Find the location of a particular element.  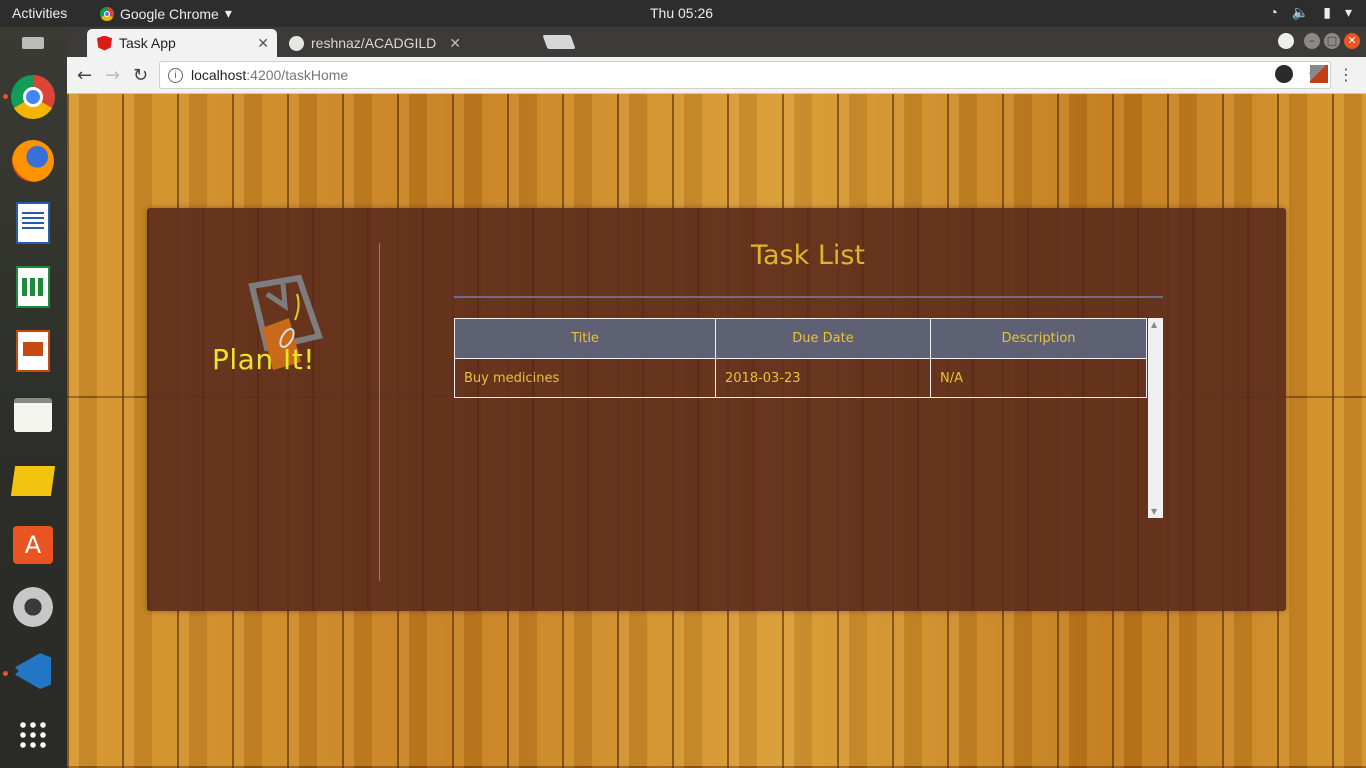

menu-kebab-icon: ⋮ is located at coordinates (1346, 74).